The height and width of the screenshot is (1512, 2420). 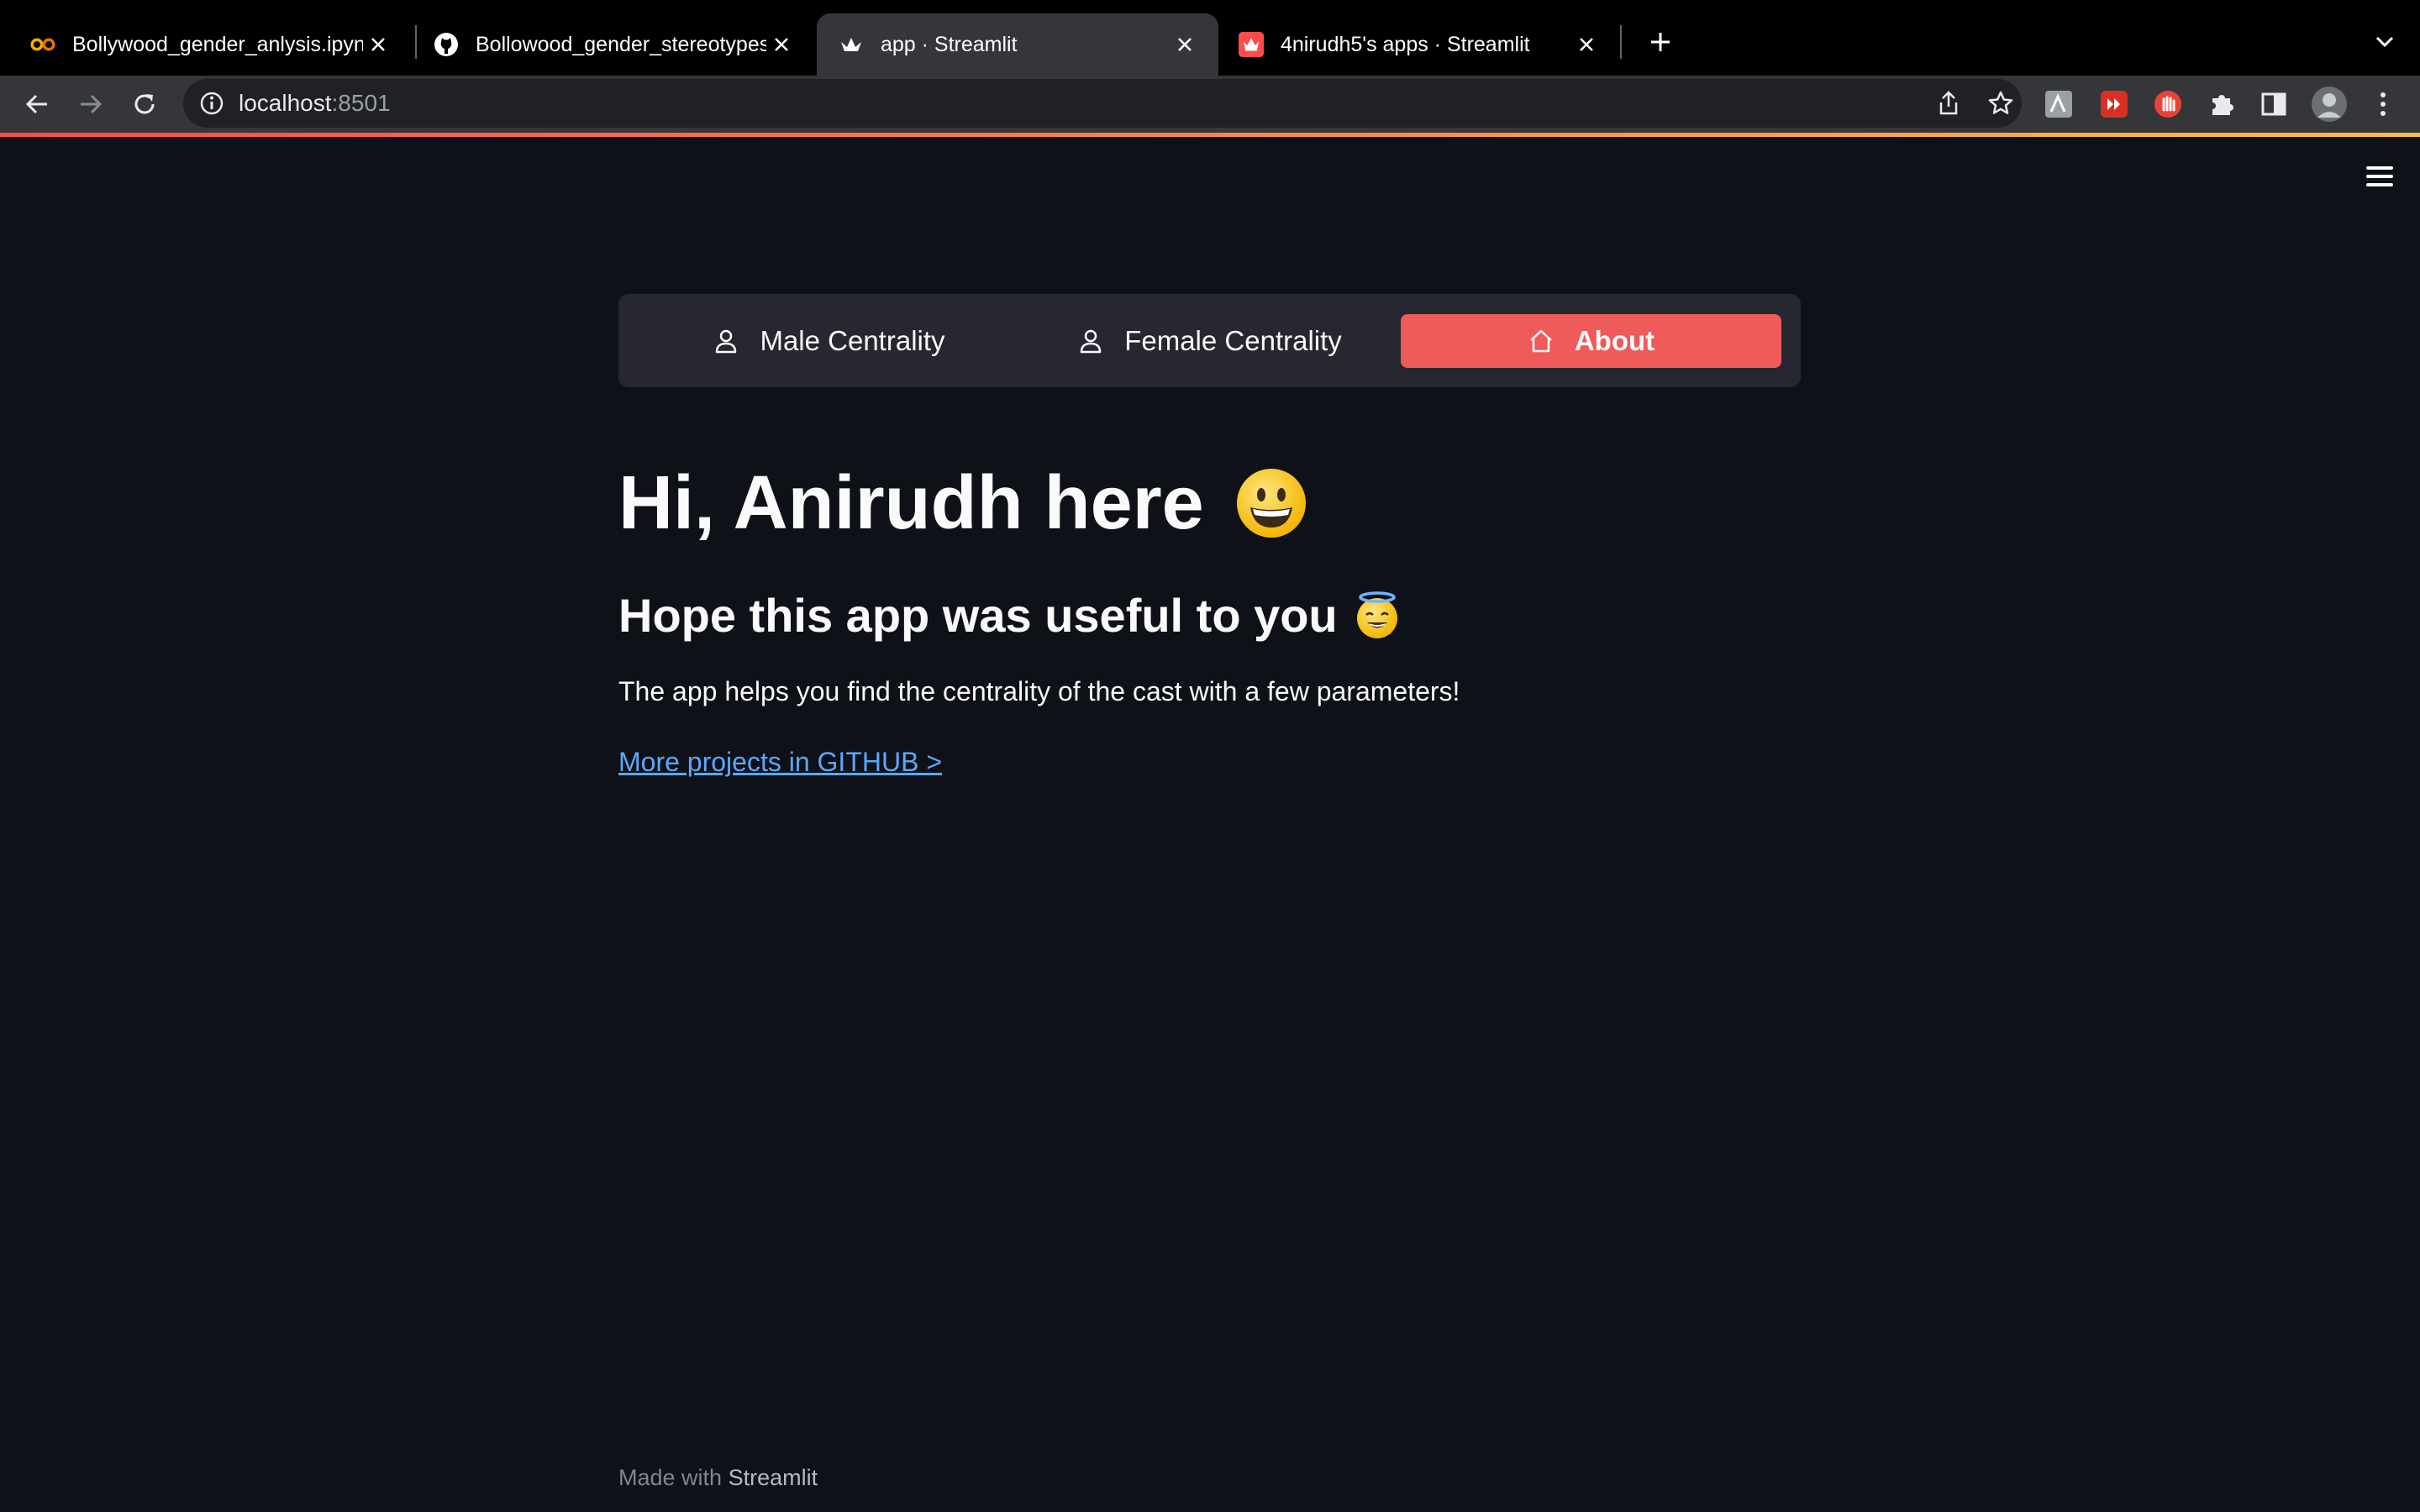 I want to click on plus-icon, so click(x=1660, y=42).